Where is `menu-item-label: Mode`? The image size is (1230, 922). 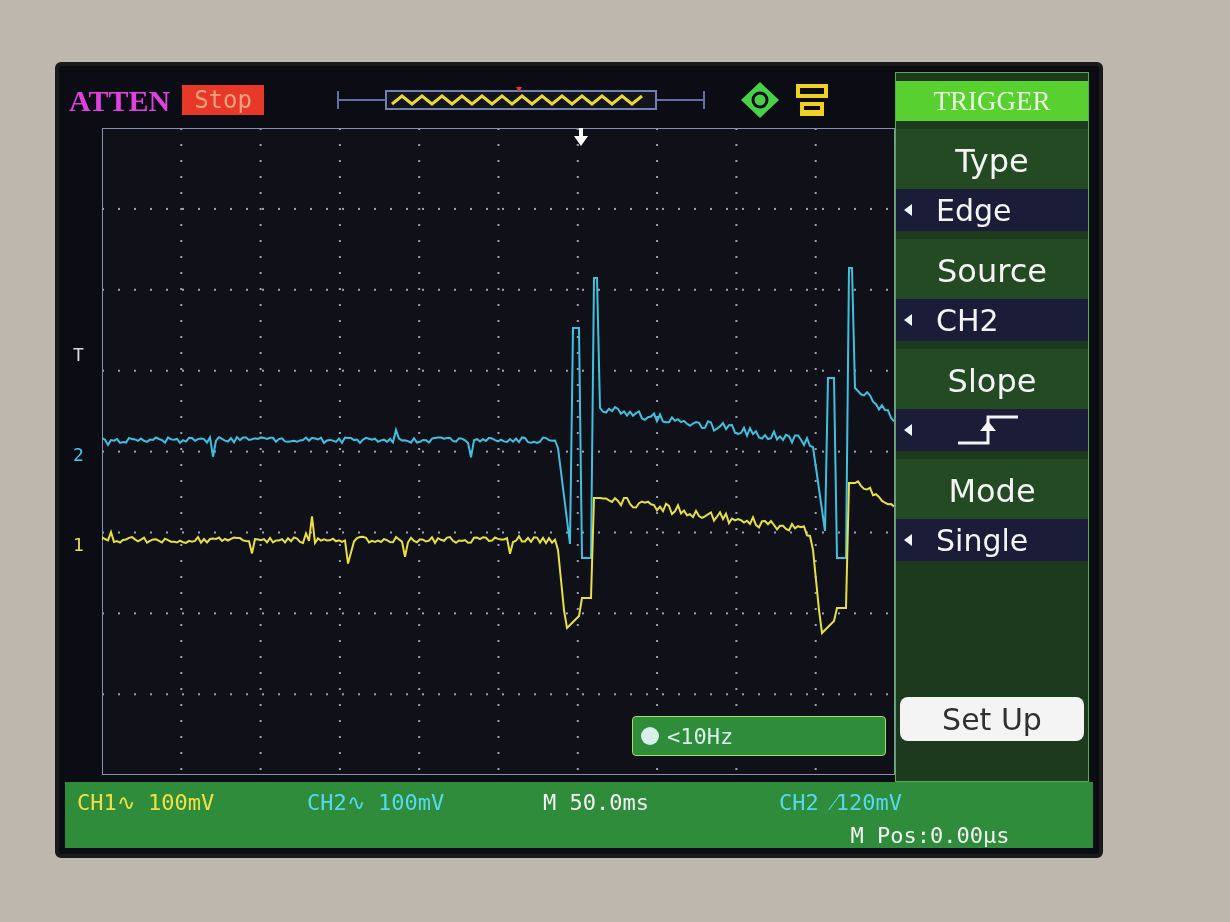 menu-item-label: Mode is located at coordinates (992, 489).